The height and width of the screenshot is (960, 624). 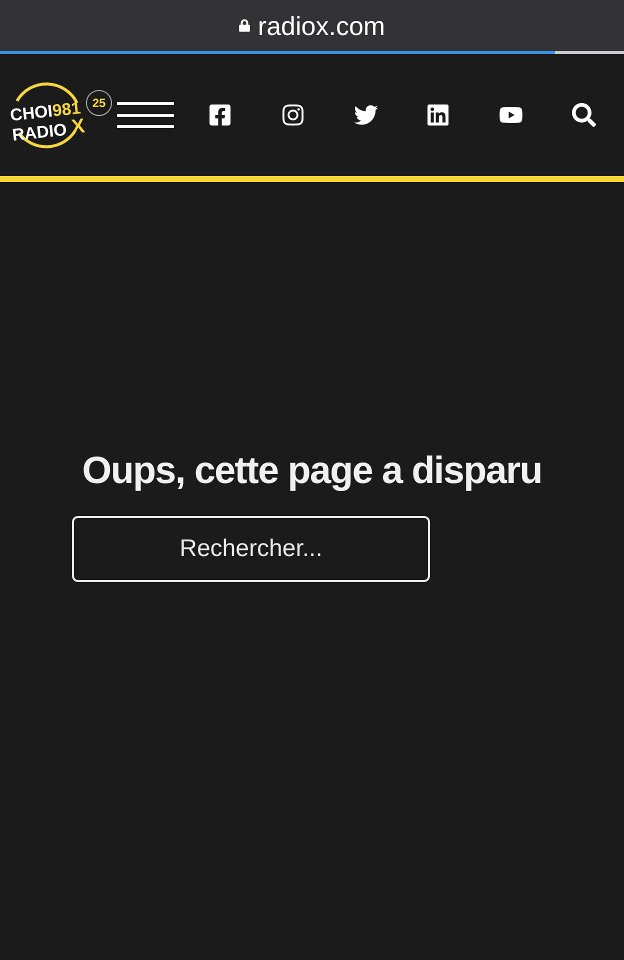 What do you see at coordinates (366, 115) in the screenshot?
I see `twitter-bird-icon` at bounding box center [366, 115].